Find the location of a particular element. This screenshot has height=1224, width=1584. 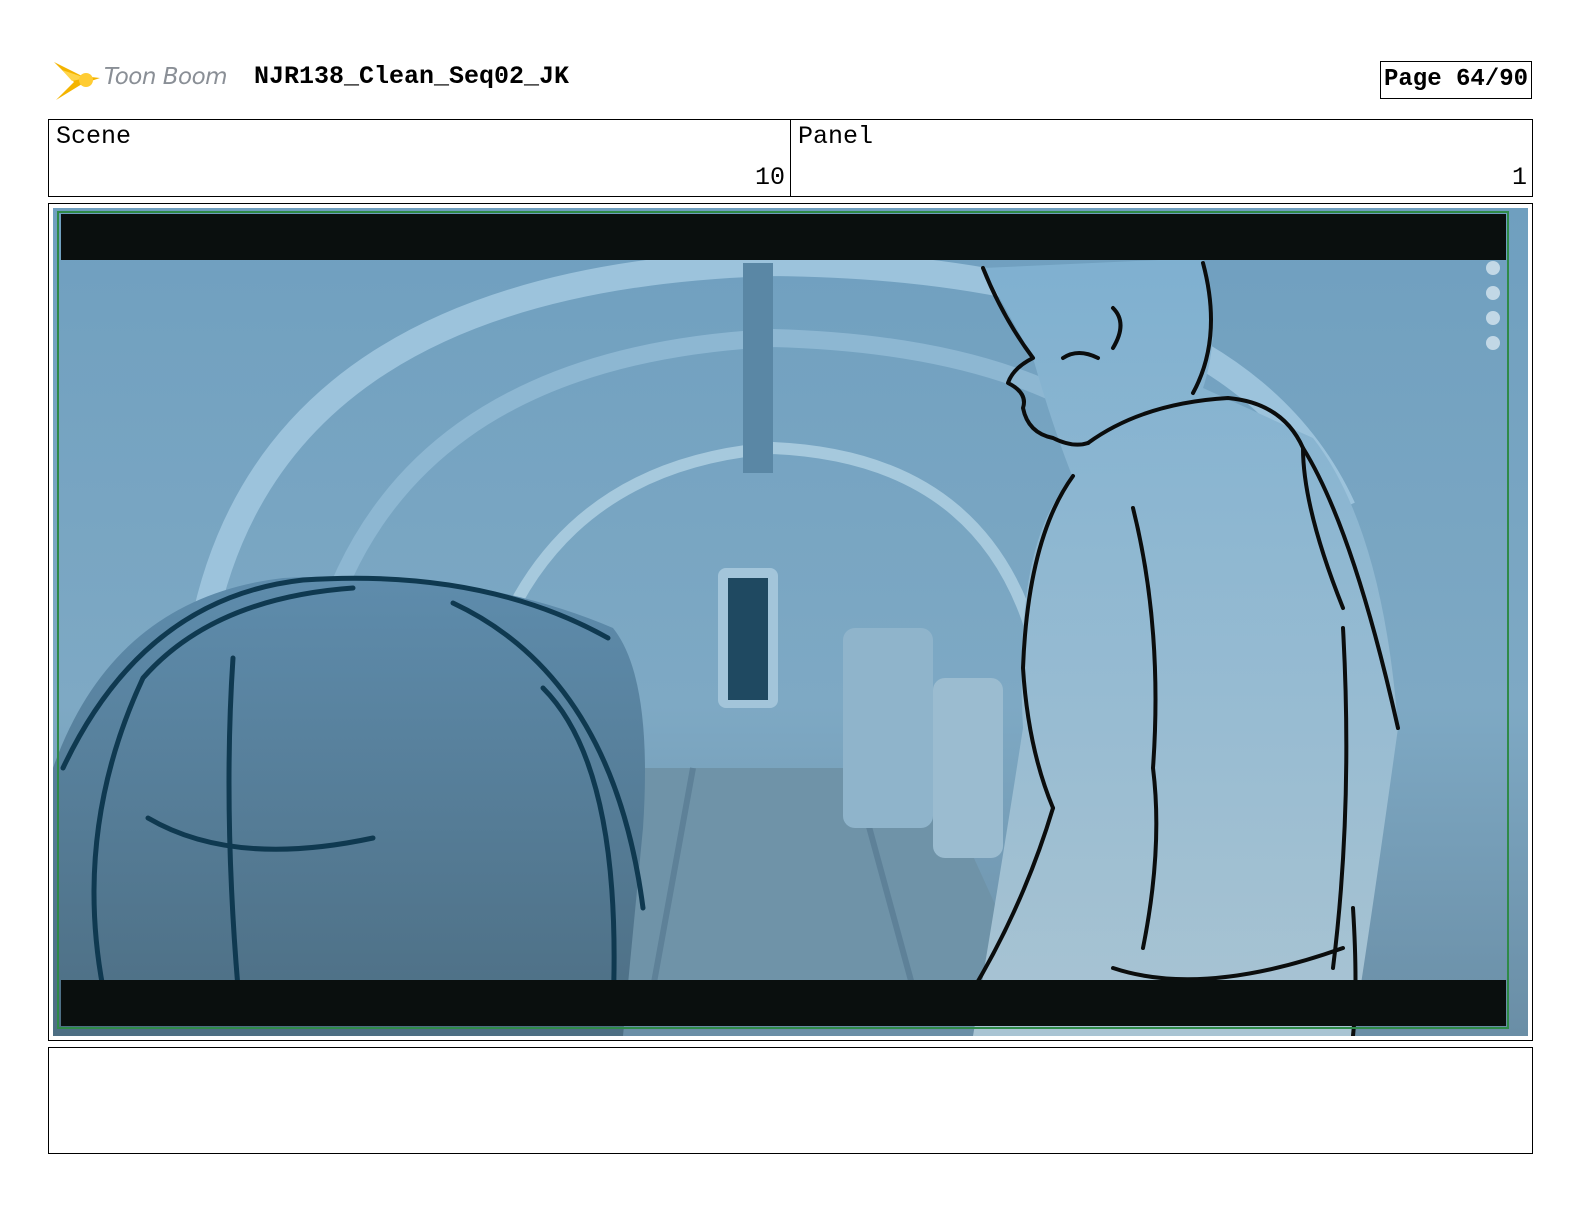

document-title: NJR138_Clean_Seq02_JK is located at coordinates (412, 76).